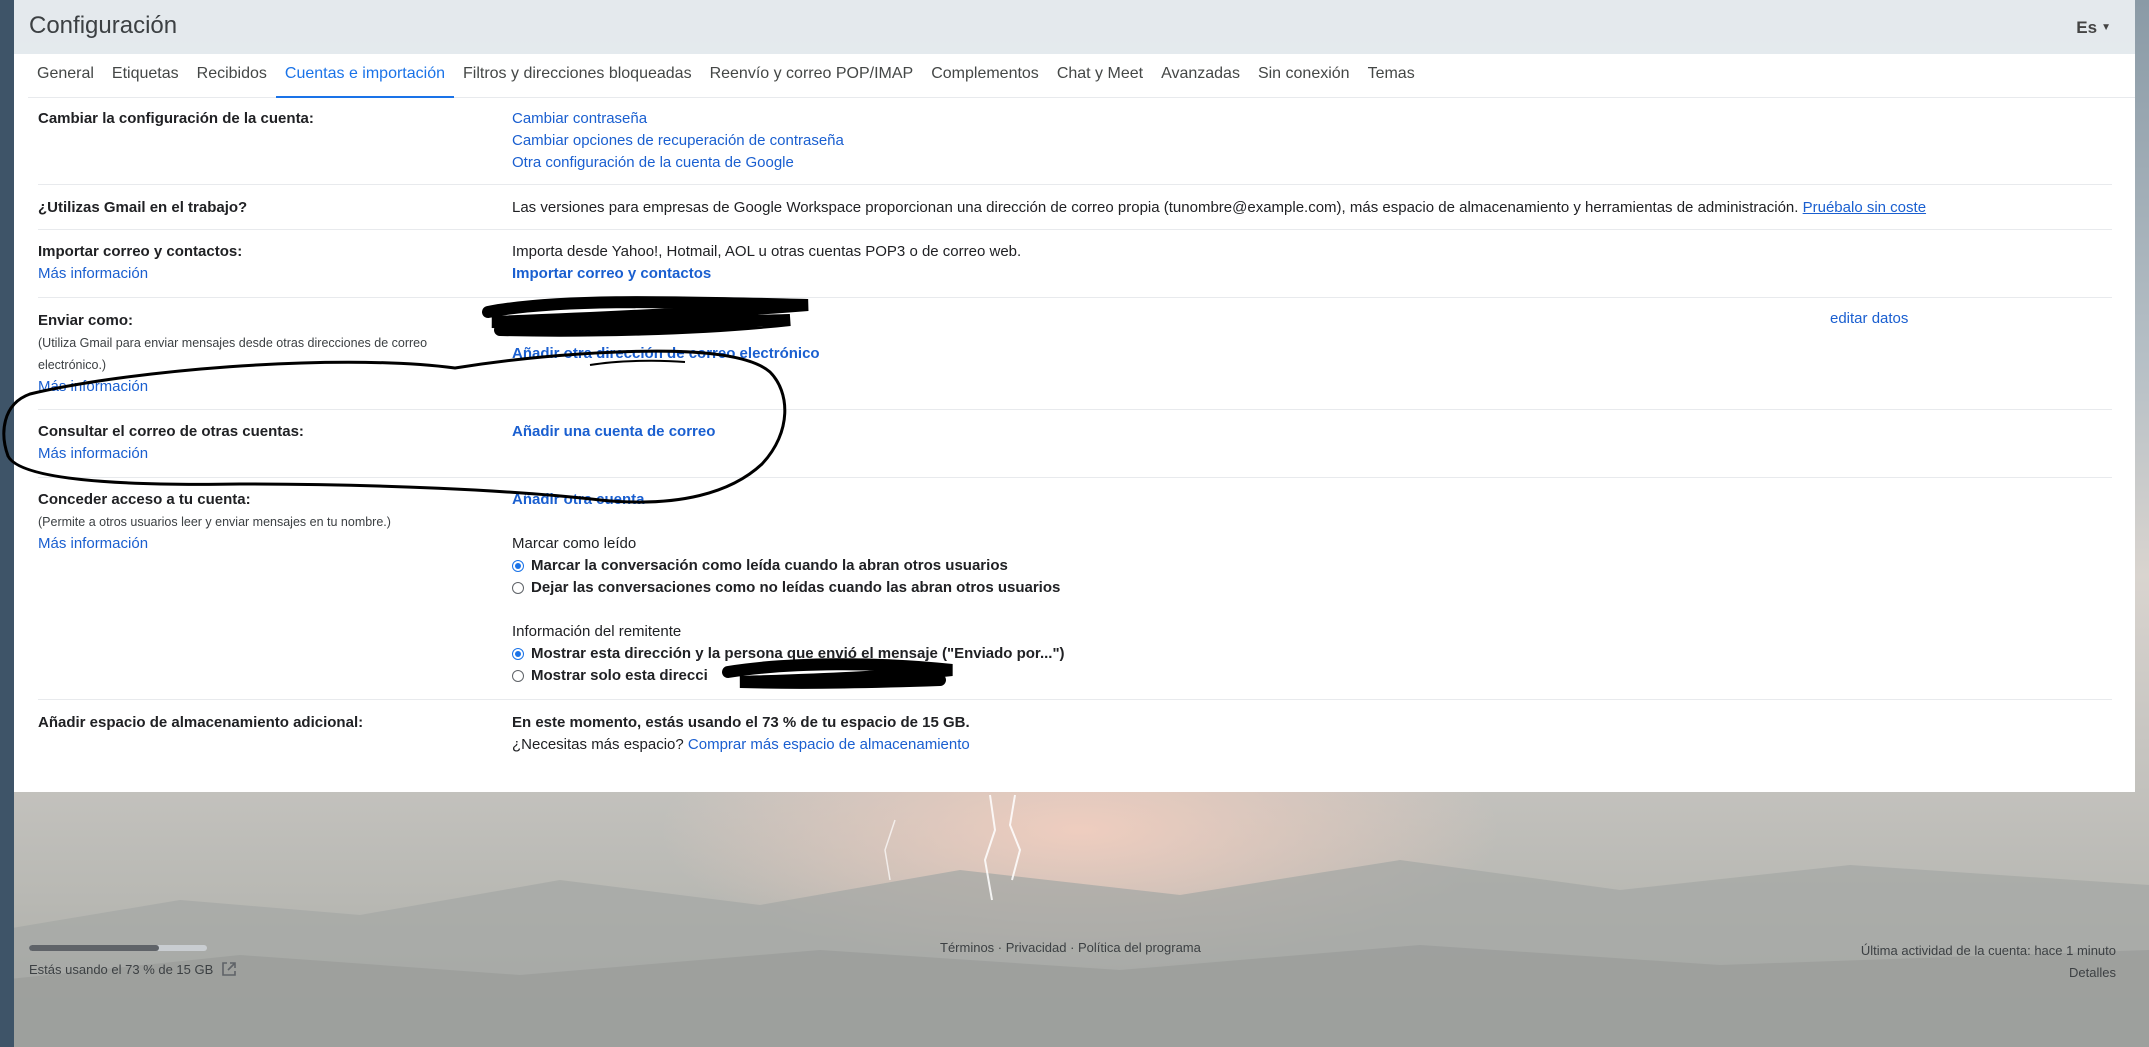 This screenshot has height=1047, width=2149. What do you see at coordinates (574, 543) in the screenshot?
I see `mark-read-title: Marcar como leído` at bounding box center [574, 543].